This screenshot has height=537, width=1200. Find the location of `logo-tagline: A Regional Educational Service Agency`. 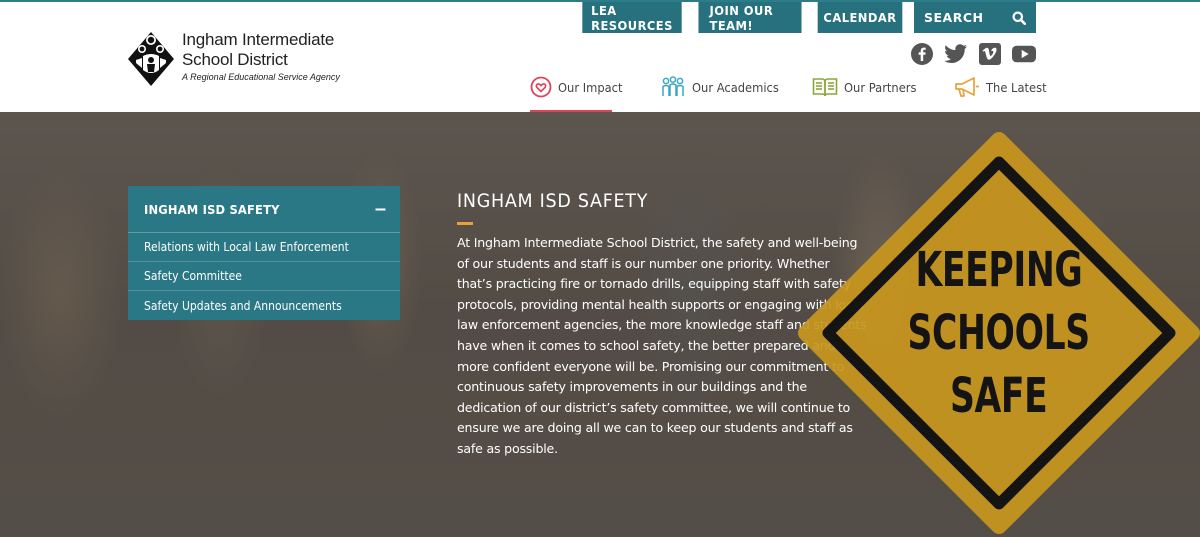

logo-tagline: A Regional Educational Service Agency is located at coordinates (261, 77).